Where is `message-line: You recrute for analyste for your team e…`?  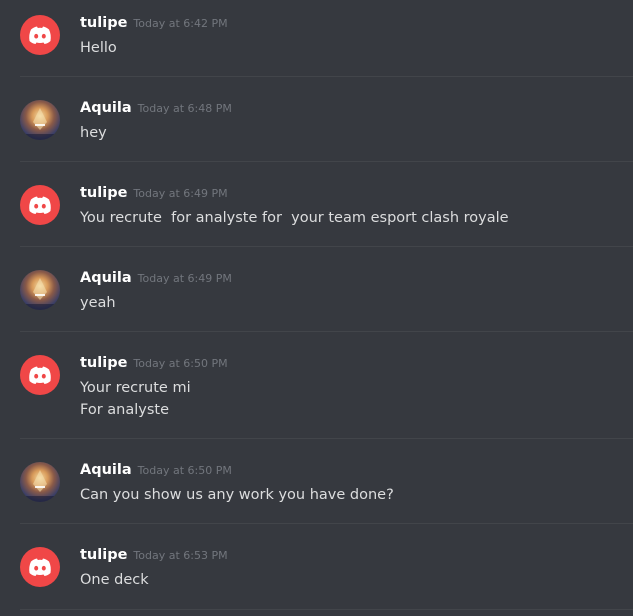
message-line: You recrute for analyste for your team e… is located at coordinates (294, 218).